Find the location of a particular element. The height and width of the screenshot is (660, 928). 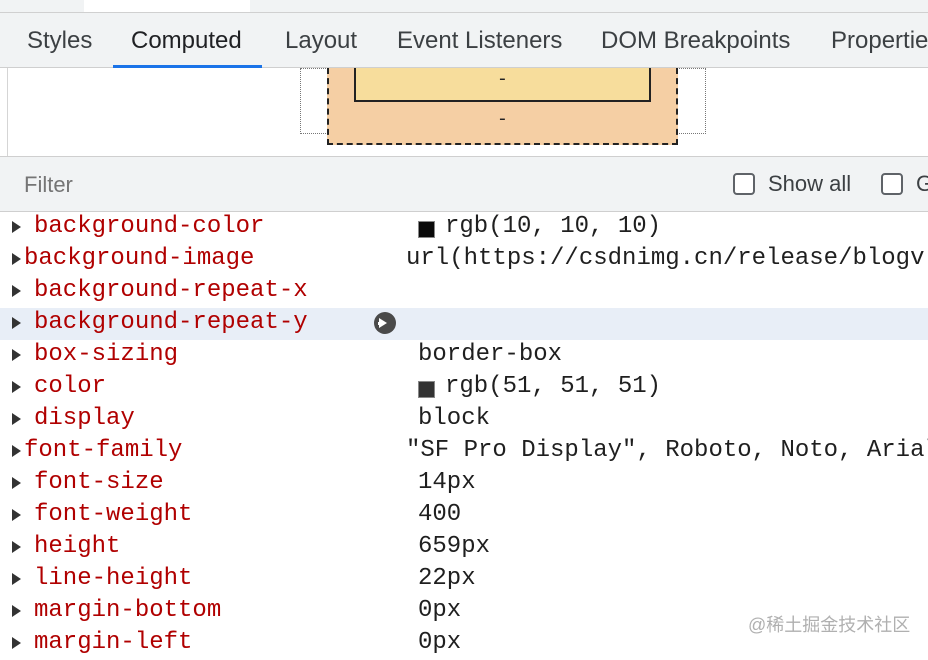

property-value: block is located at coordinates (454, 418).